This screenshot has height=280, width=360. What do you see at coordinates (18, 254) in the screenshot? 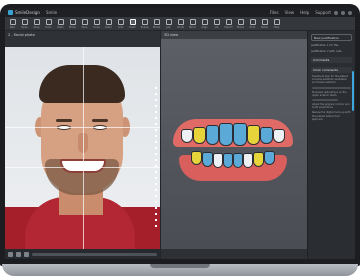
I see `play-icon` at bounding box center [18, 254].